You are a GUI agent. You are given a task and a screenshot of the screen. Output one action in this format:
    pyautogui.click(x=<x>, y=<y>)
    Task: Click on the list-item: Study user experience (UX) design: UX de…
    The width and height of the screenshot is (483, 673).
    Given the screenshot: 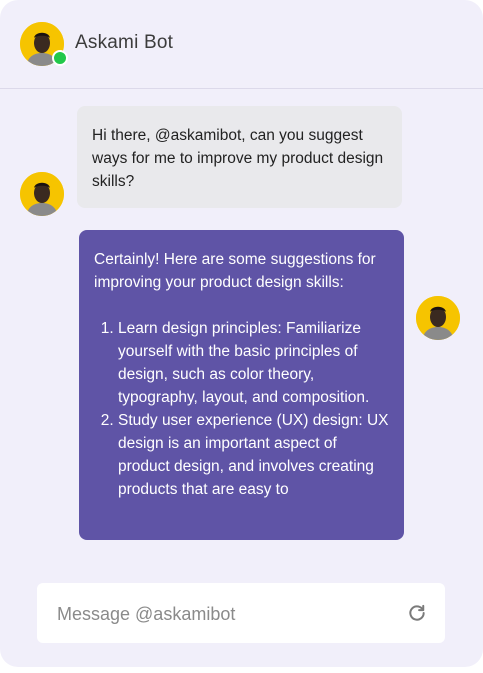 What is the action you would take?
    pyautogui.click(x=254, y=455)
    